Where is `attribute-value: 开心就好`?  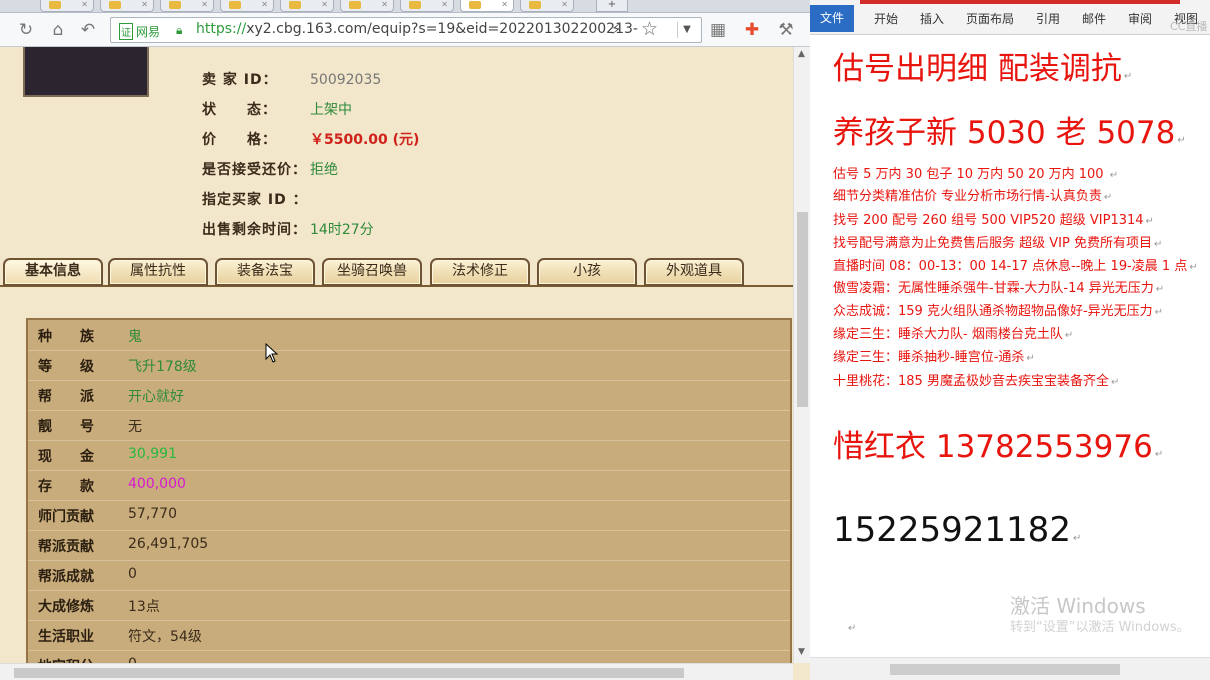
attribute-value: 开心就好 is located at coordinates (156, 397).